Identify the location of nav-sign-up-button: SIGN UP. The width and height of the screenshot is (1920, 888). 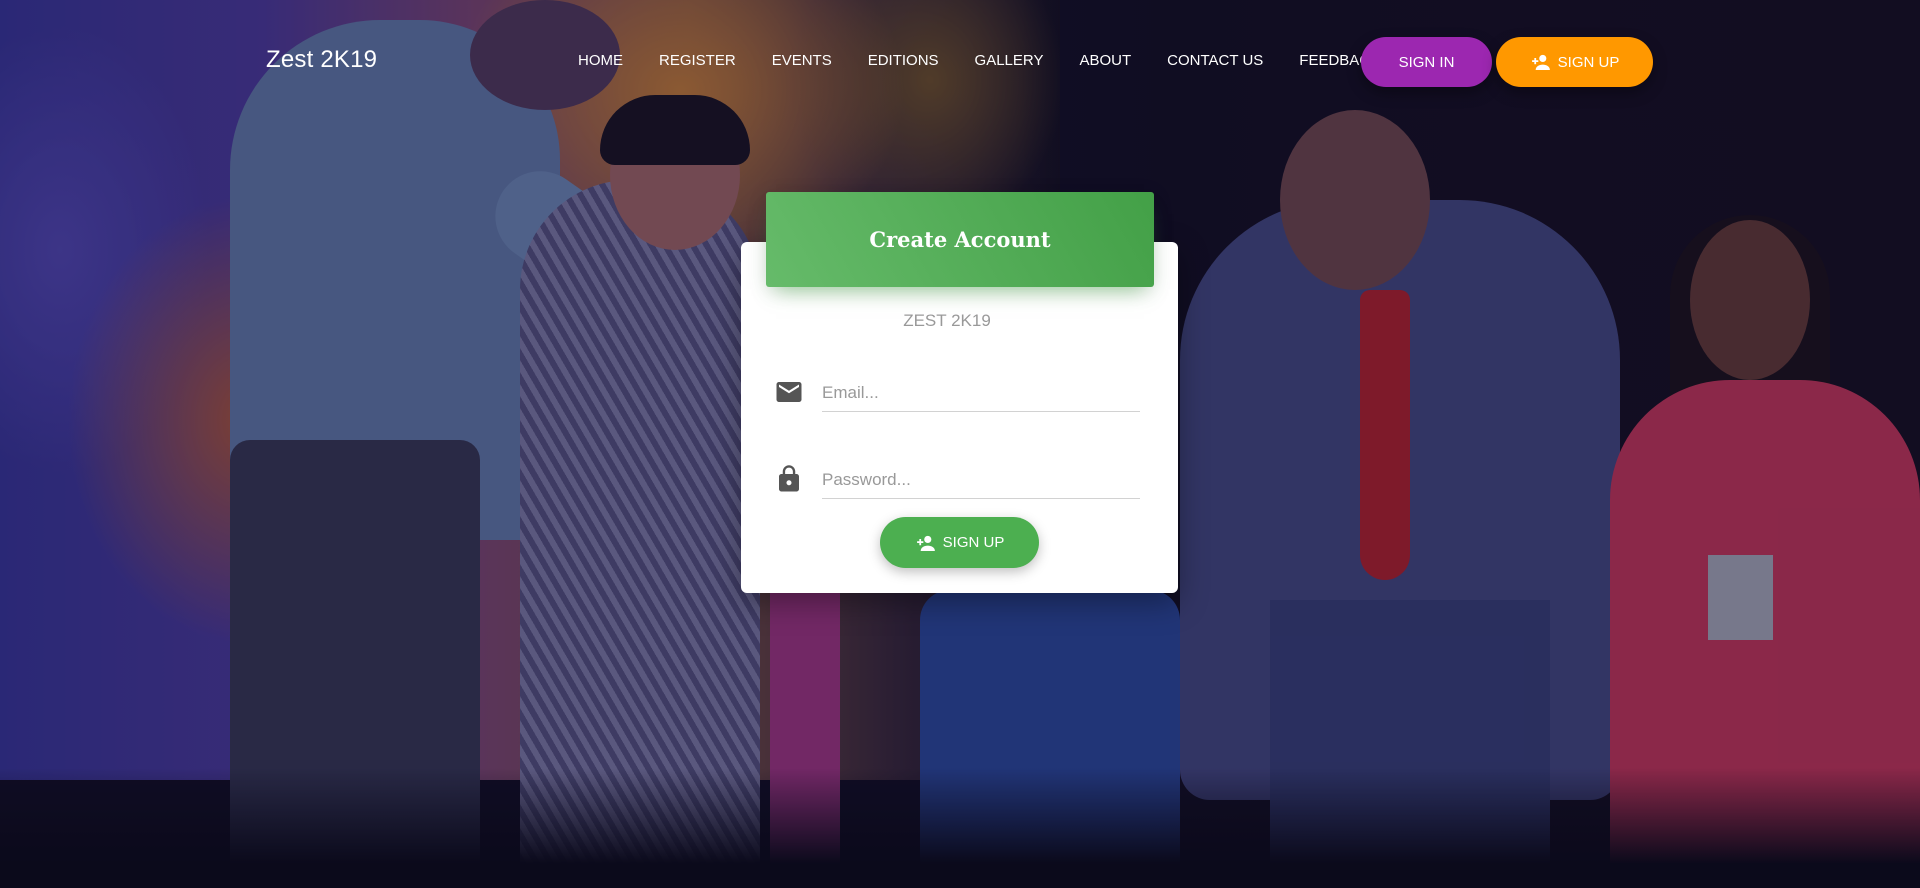
(1574, 62).